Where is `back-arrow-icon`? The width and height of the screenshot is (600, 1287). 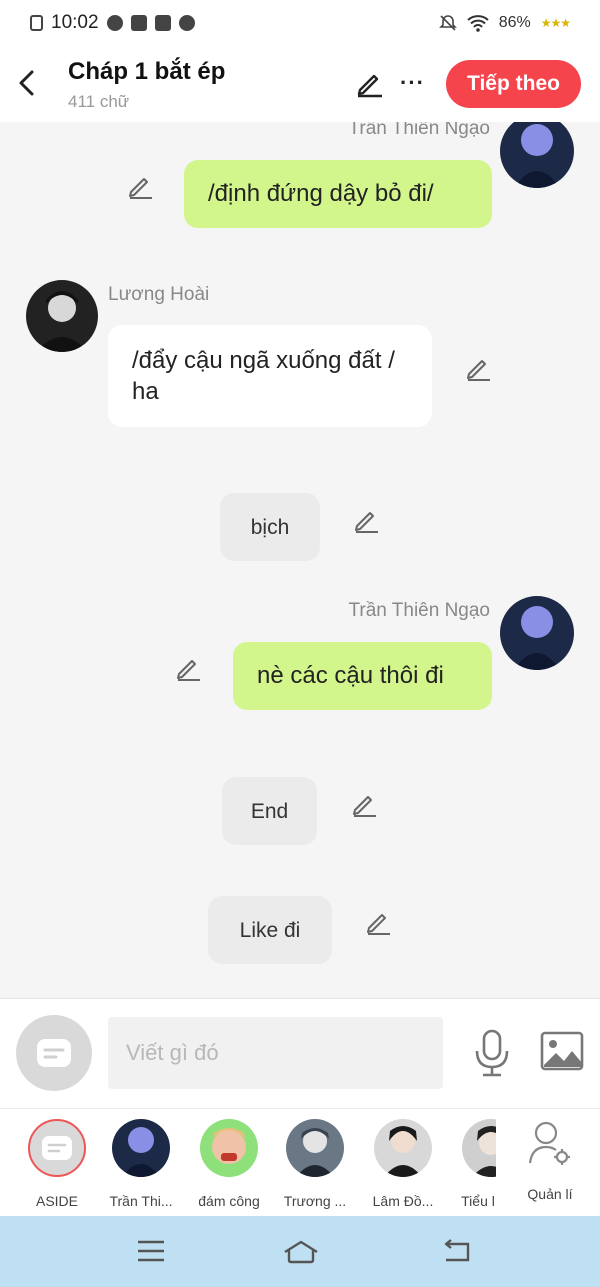 back-arrow-icon is located at coordinates (27, 83).